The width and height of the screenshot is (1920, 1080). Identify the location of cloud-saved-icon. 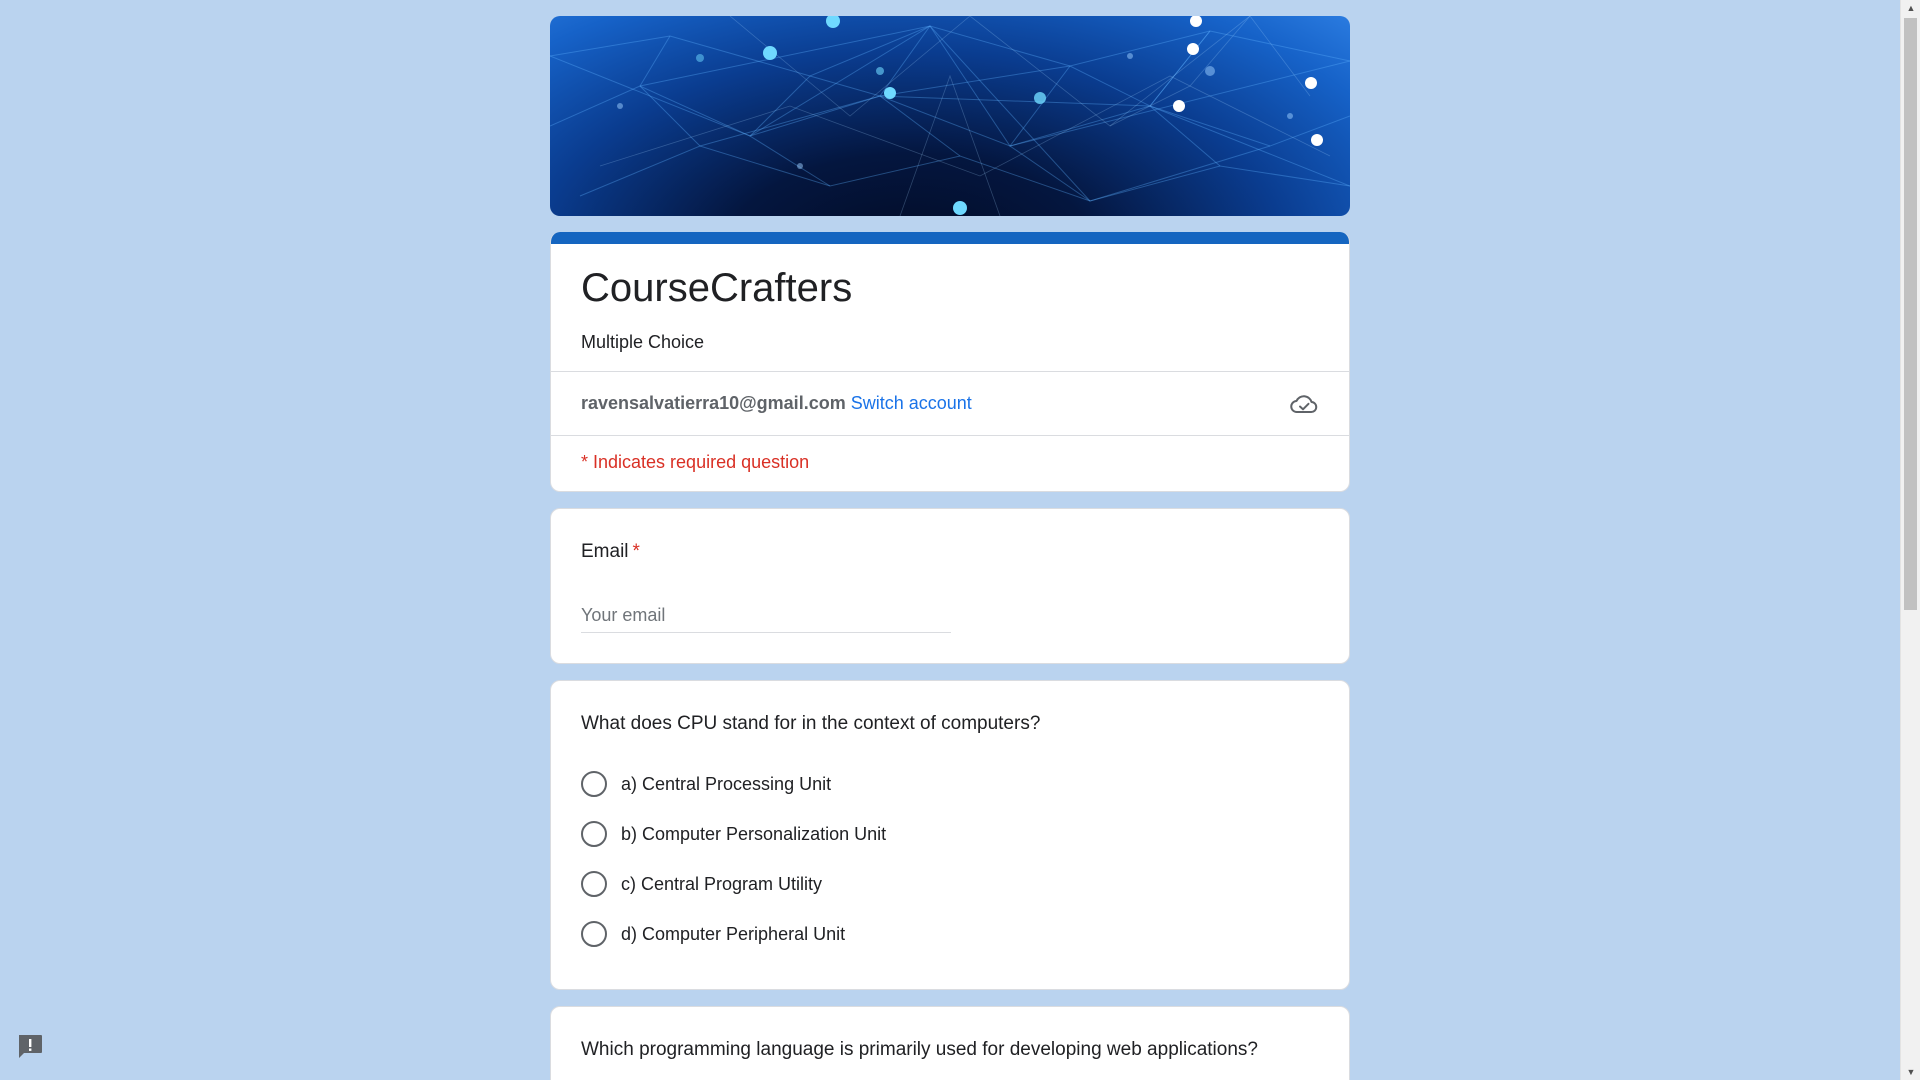
(1304, 404).